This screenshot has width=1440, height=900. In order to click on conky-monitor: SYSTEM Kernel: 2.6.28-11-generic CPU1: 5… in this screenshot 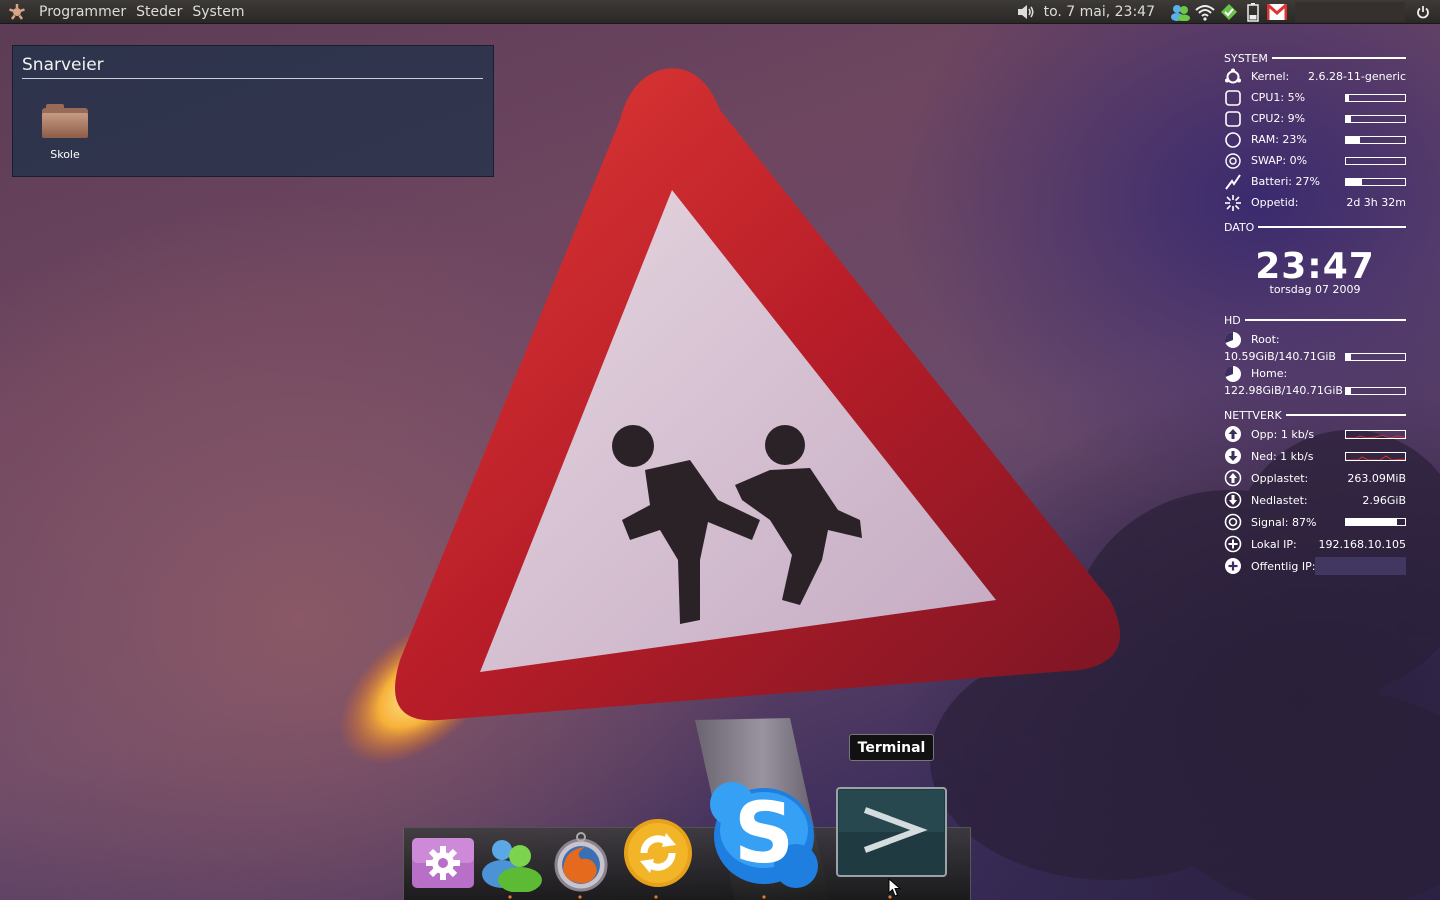, I will do `click(1315, 312)`.